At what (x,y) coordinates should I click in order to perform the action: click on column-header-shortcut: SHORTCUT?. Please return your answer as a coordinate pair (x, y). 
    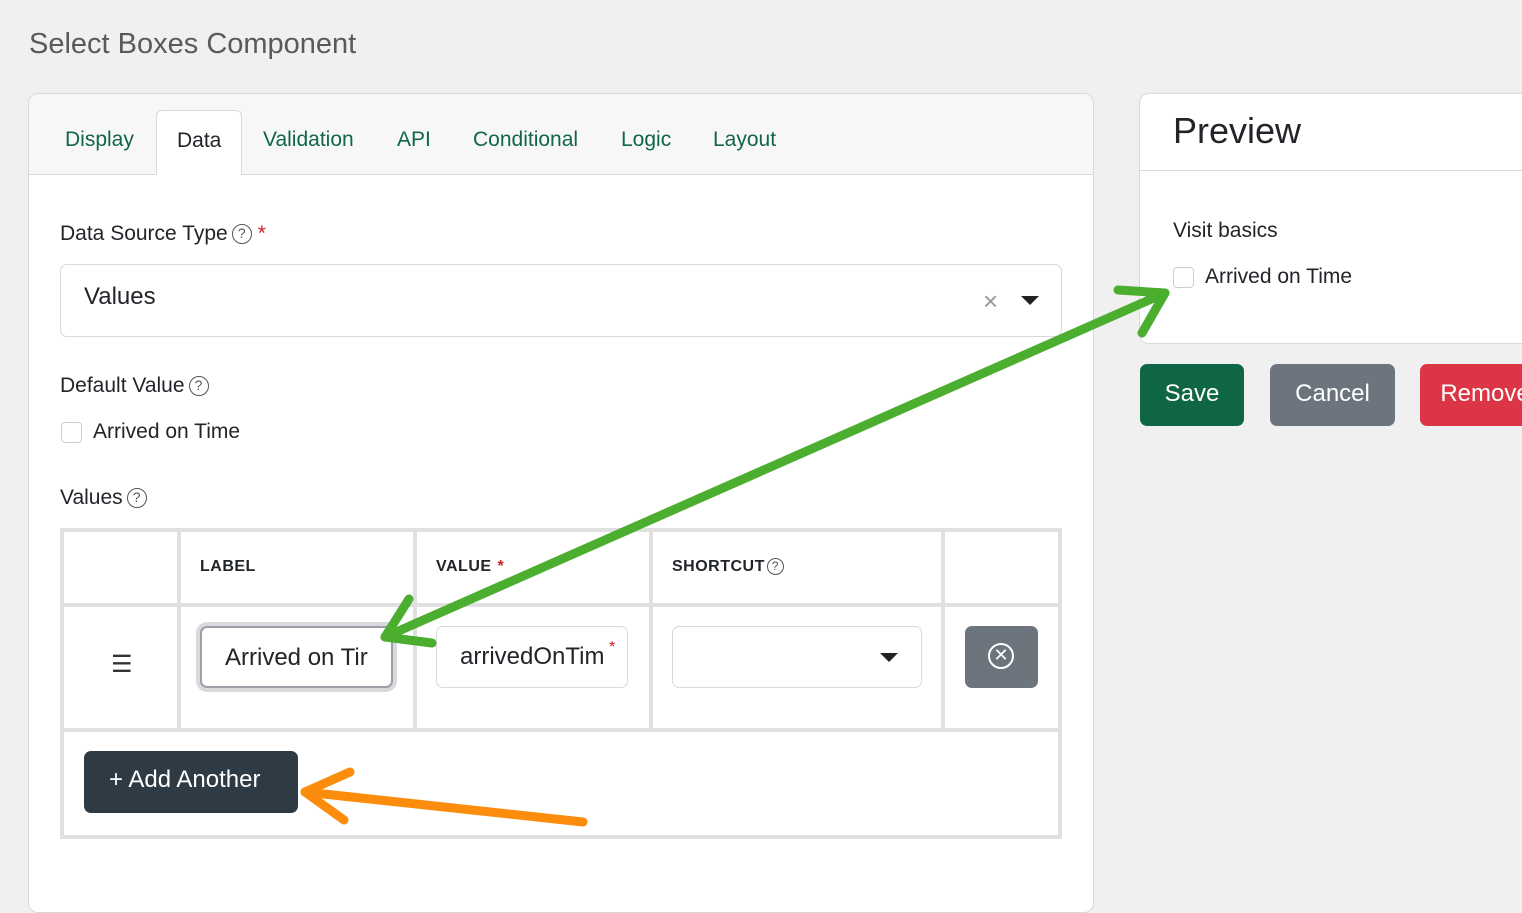
    Looking at the image, I should click on (728, 567).